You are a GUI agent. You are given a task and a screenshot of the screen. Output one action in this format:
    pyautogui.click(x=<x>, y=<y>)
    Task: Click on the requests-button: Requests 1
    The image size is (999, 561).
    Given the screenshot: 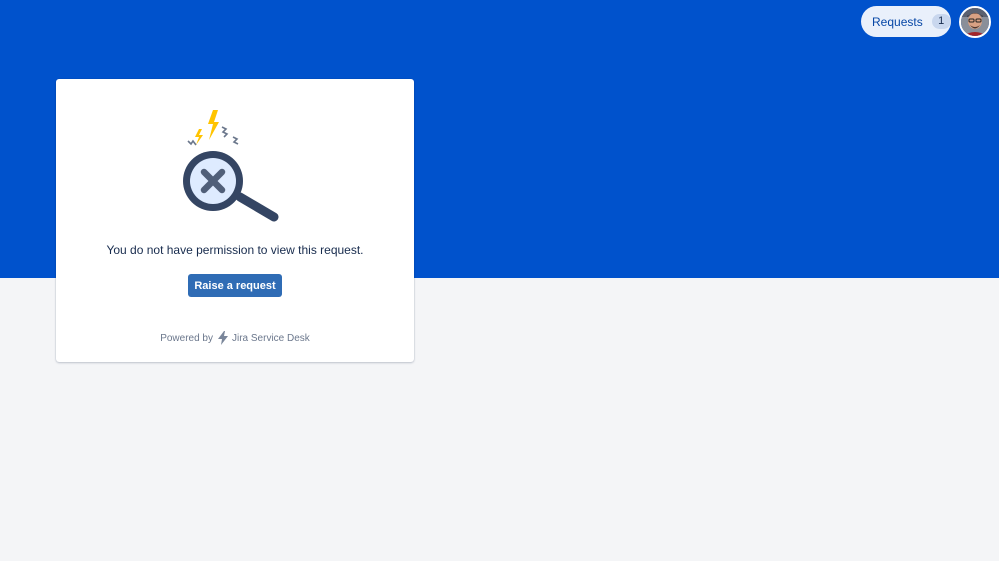 What is the action you would take?
    pyautogui.click(x=906, y=21)
    